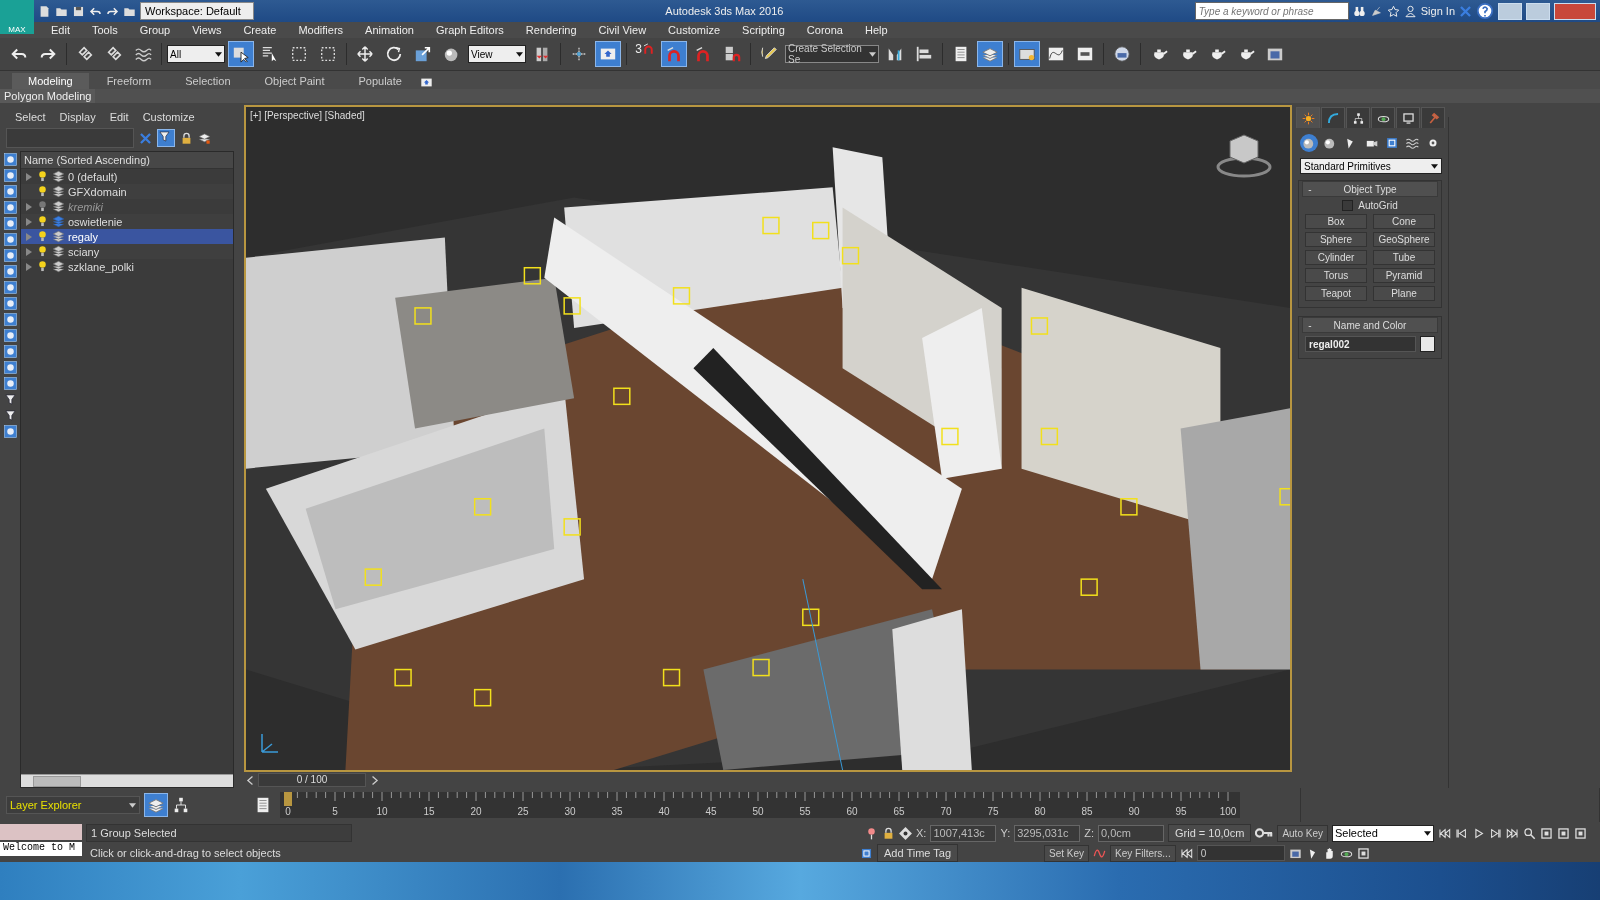 This screenshot has width=1600, height=900. Describe the element at coordinates (1433, 117) in the screenshot. I see `utilities-tab` at that location.